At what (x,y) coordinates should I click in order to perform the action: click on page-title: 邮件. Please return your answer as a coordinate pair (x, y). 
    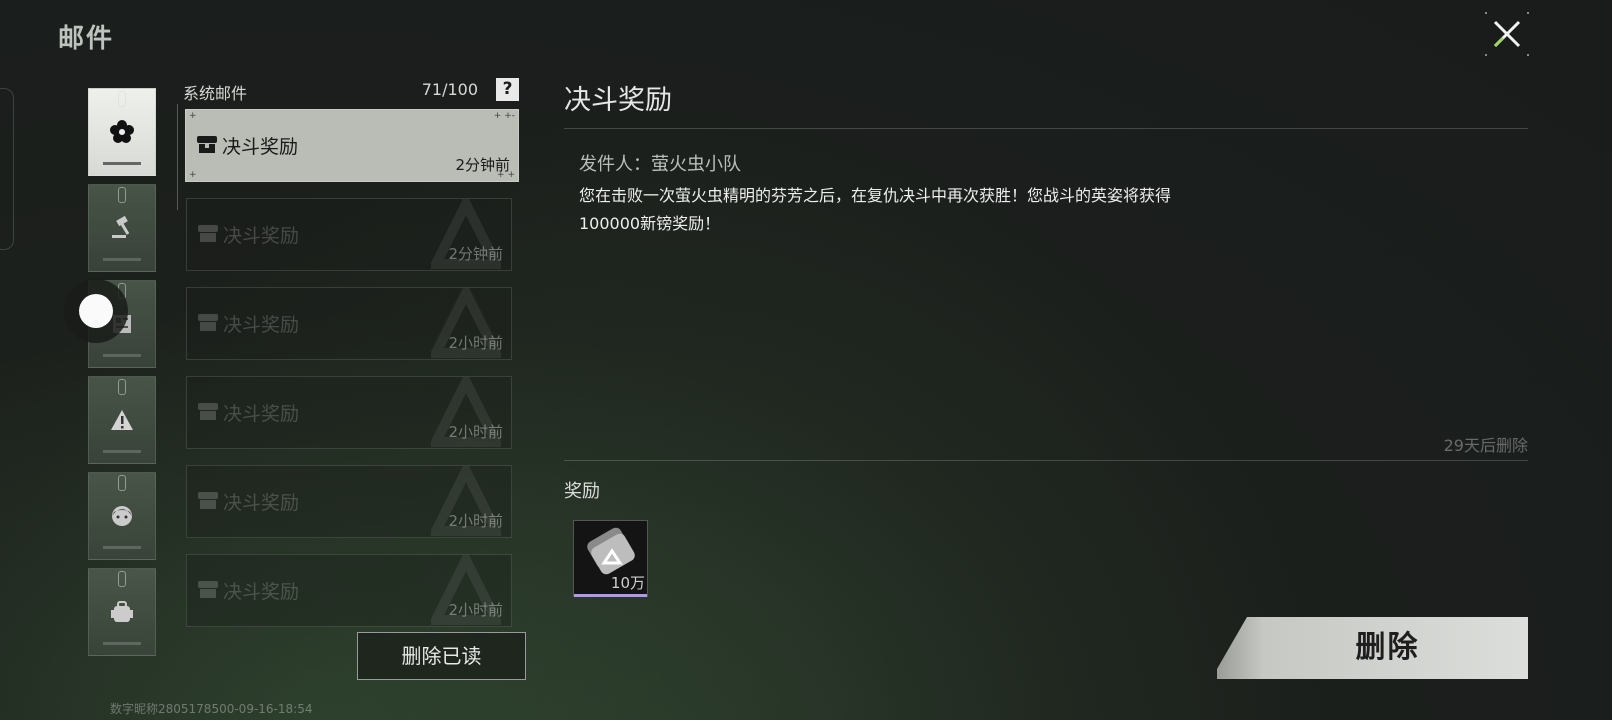
    Looking at the image, I should click on (86, 39).